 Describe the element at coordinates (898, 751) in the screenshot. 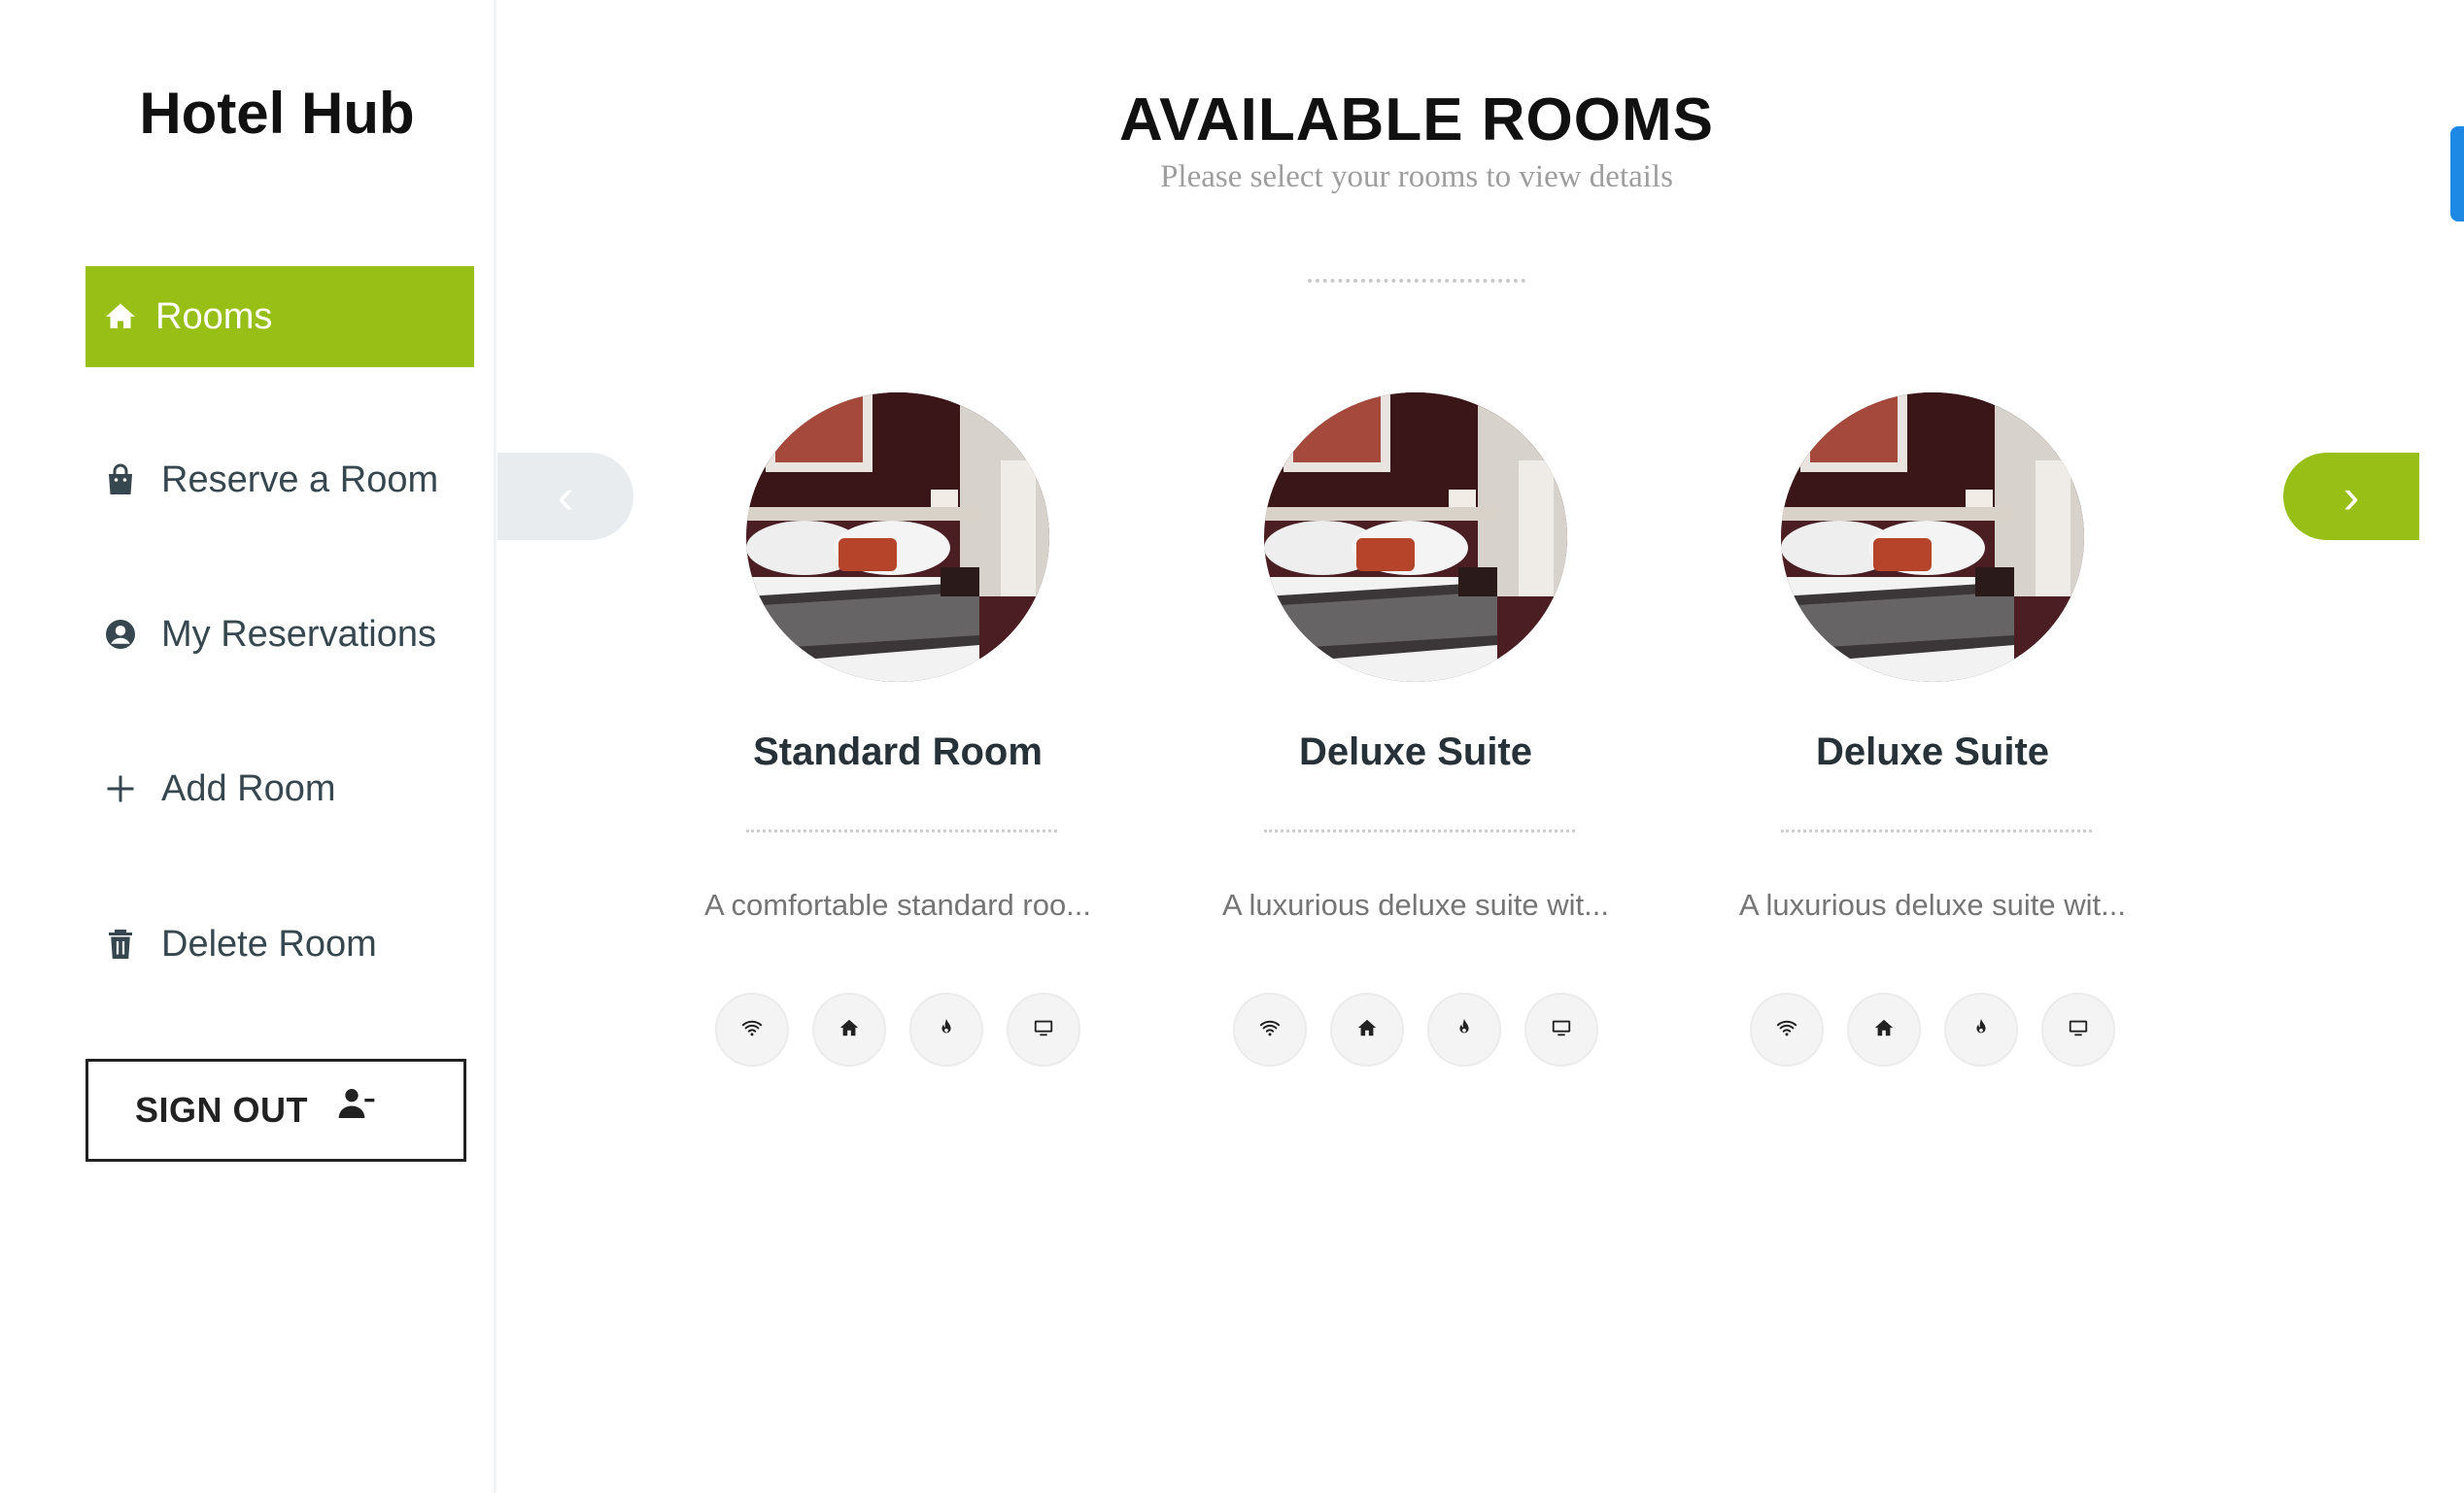

I see `room-name: Standard Room` at that location.